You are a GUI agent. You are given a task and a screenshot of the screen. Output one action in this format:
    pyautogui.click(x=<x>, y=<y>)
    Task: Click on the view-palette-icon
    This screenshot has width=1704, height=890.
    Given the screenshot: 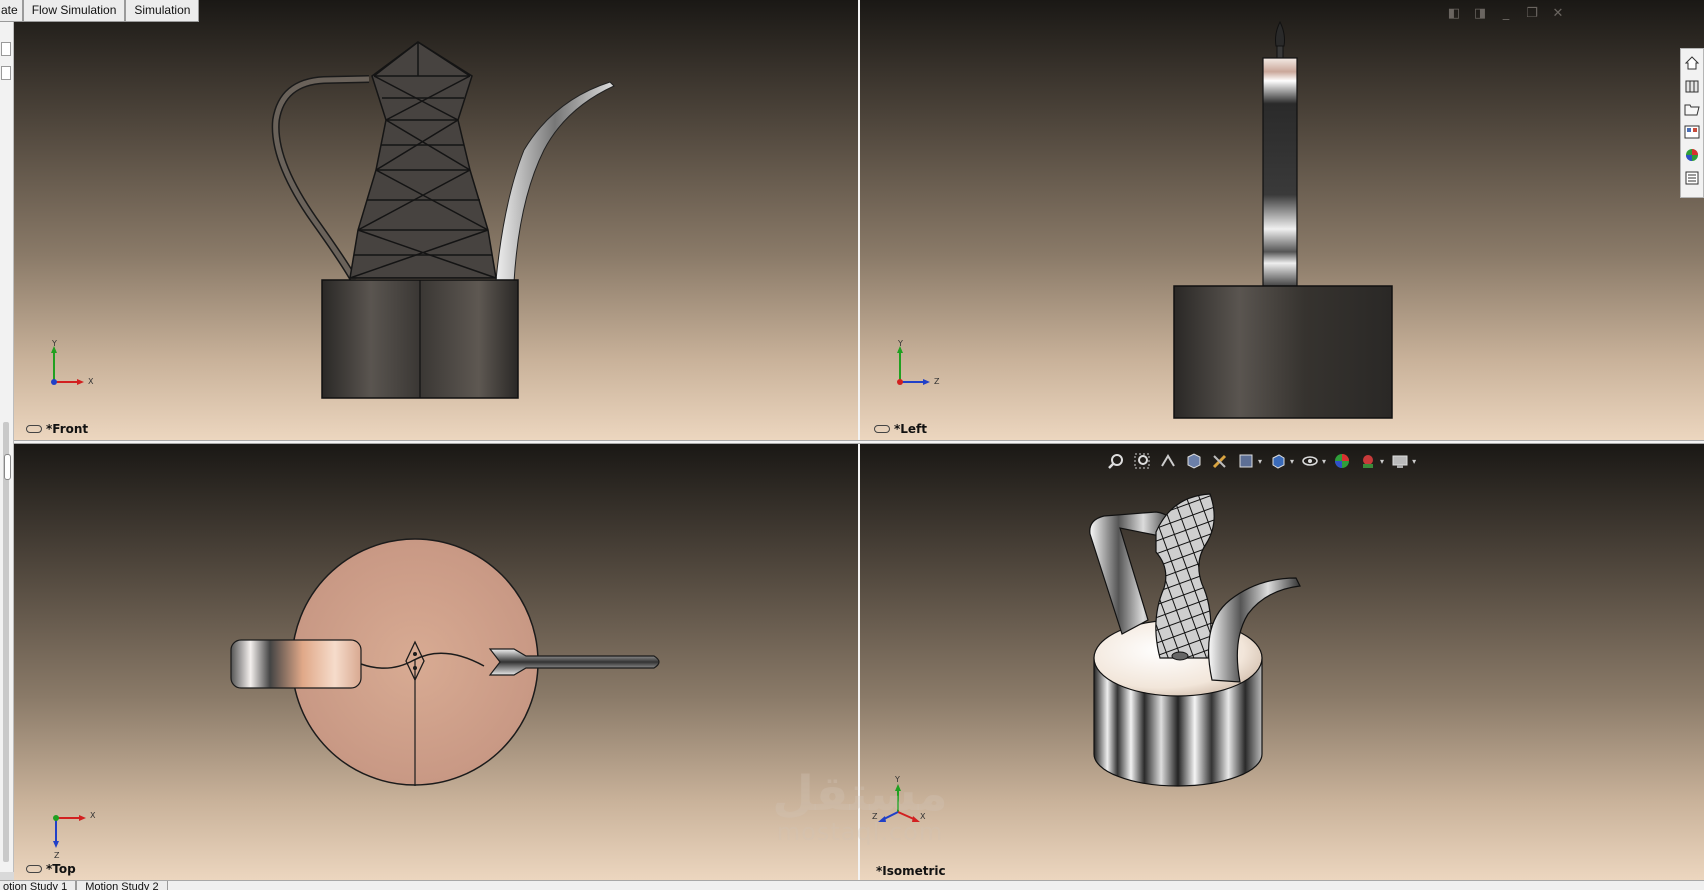 What is the action you would take?
    pyautogui.click(x=1692, y=132)
    